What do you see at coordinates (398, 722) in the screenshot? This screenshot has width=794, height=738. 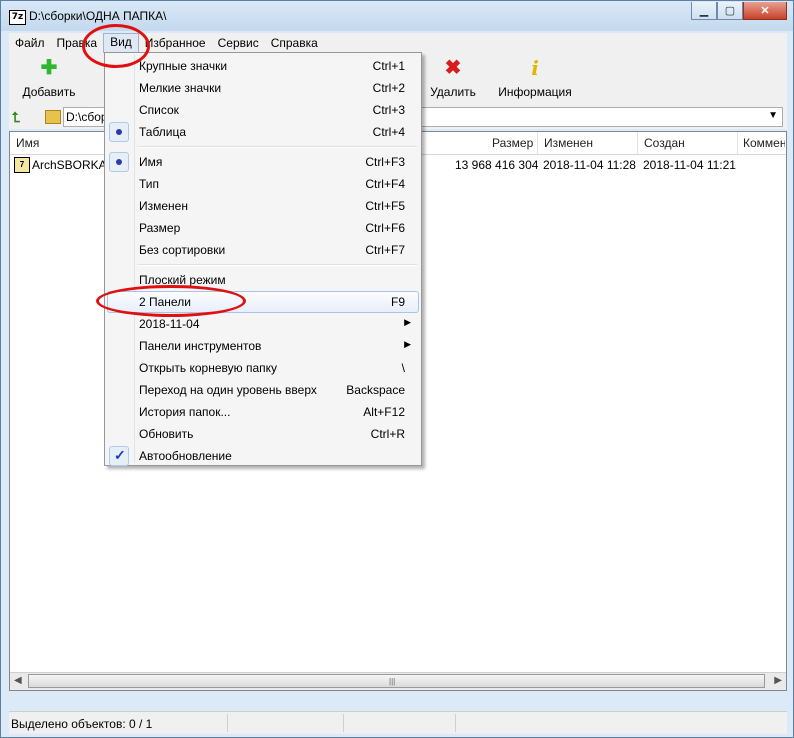 I see `status-bar: Выделено объектов: 0 / 1` at bounding box center [398, 722].